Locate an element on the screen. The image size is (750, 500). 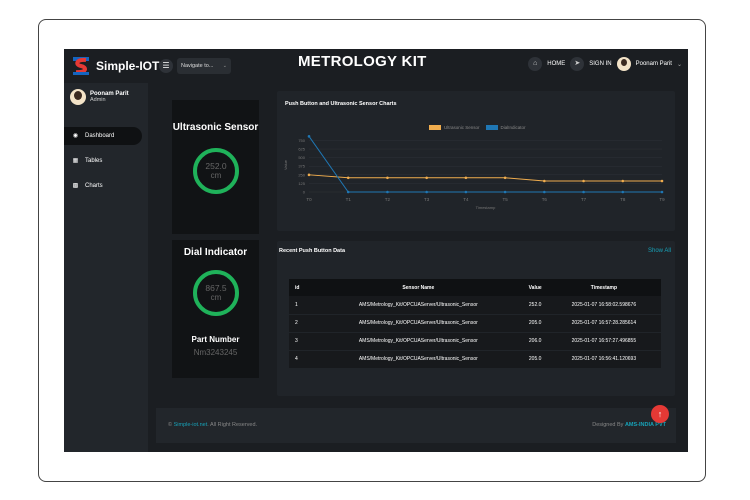
cell-id: 3 is located at coordinates (301, 341).